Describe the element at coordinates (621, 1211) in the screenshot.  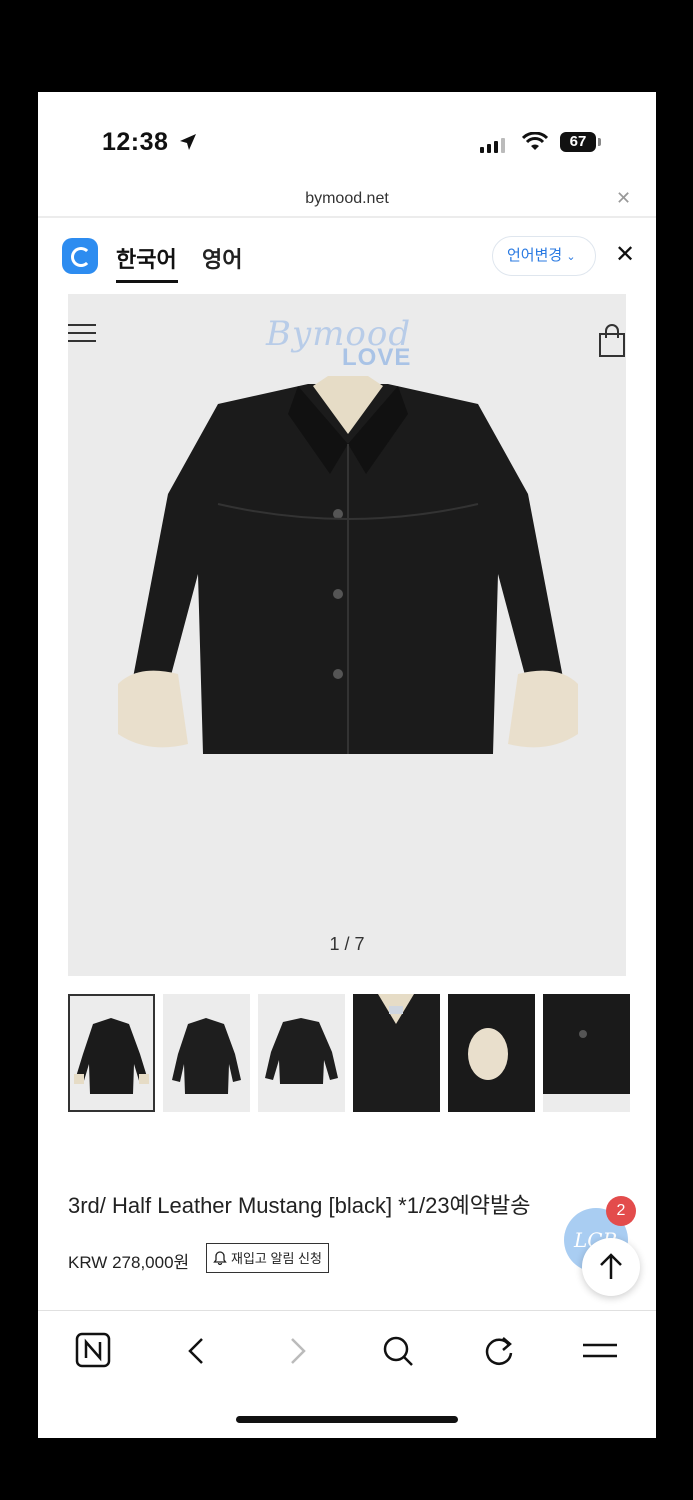
I see `notification-badge: 2` at that location.